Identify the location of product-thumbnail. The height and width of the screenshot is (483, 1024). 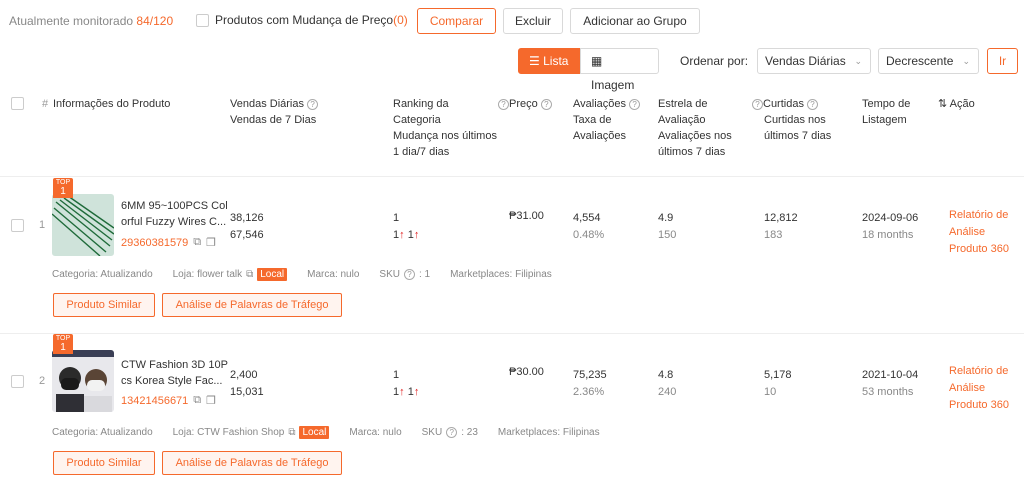
(83, 225).